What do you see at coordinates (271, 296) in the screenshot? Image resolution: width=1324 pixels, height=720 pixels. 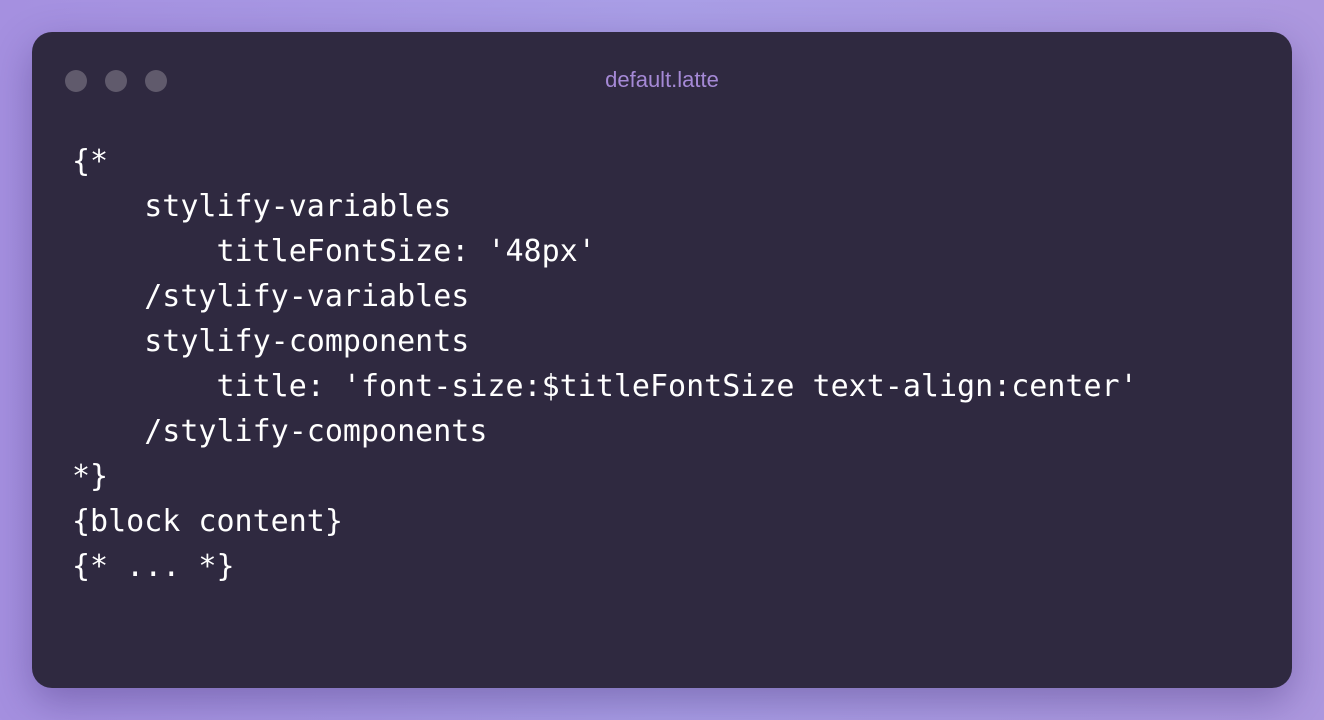 I see `code-line-4: /stylify-variables` at bounding box center [271, 296].